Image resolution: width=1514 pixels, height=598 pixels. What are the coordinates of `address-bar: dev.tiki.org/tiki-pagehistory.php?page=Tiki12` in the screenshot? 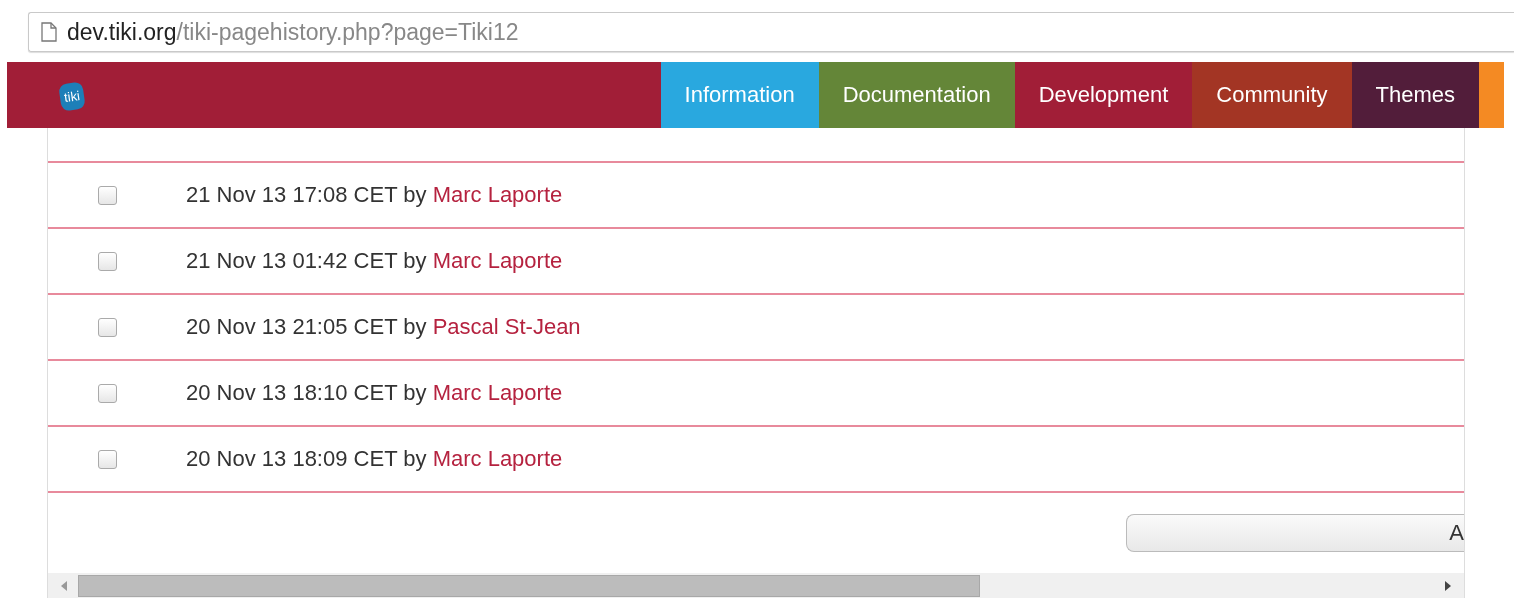 It's located at (771, 32).